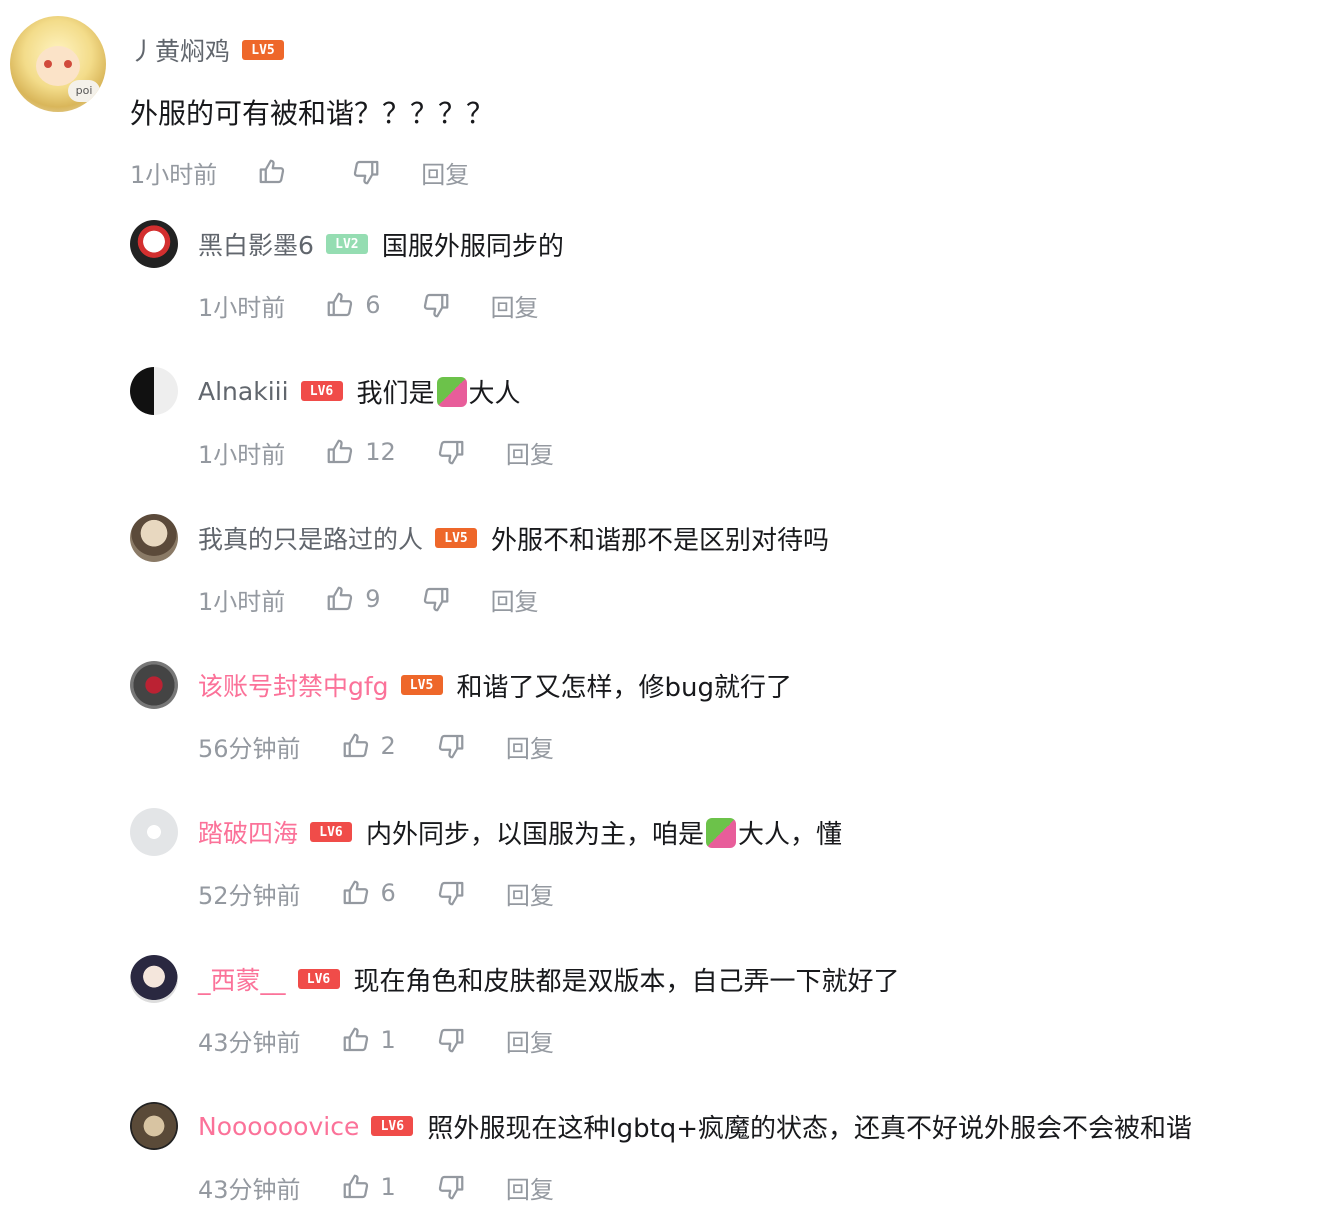 This screenshot has height=1226, width=1334. Describe the element at coordinates (293, 685) in the screenshot. I see `username: 该账号封禁中gfg` at that location.